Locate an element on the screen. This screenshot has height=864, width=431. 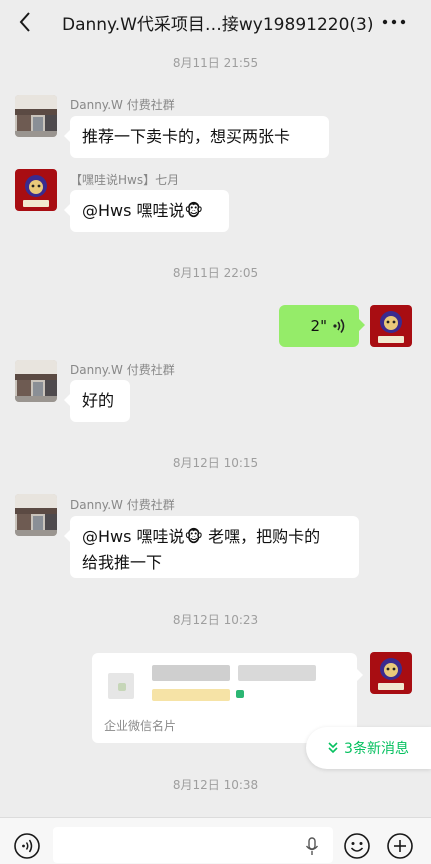
input-bar is located at coordinates (215, 840).